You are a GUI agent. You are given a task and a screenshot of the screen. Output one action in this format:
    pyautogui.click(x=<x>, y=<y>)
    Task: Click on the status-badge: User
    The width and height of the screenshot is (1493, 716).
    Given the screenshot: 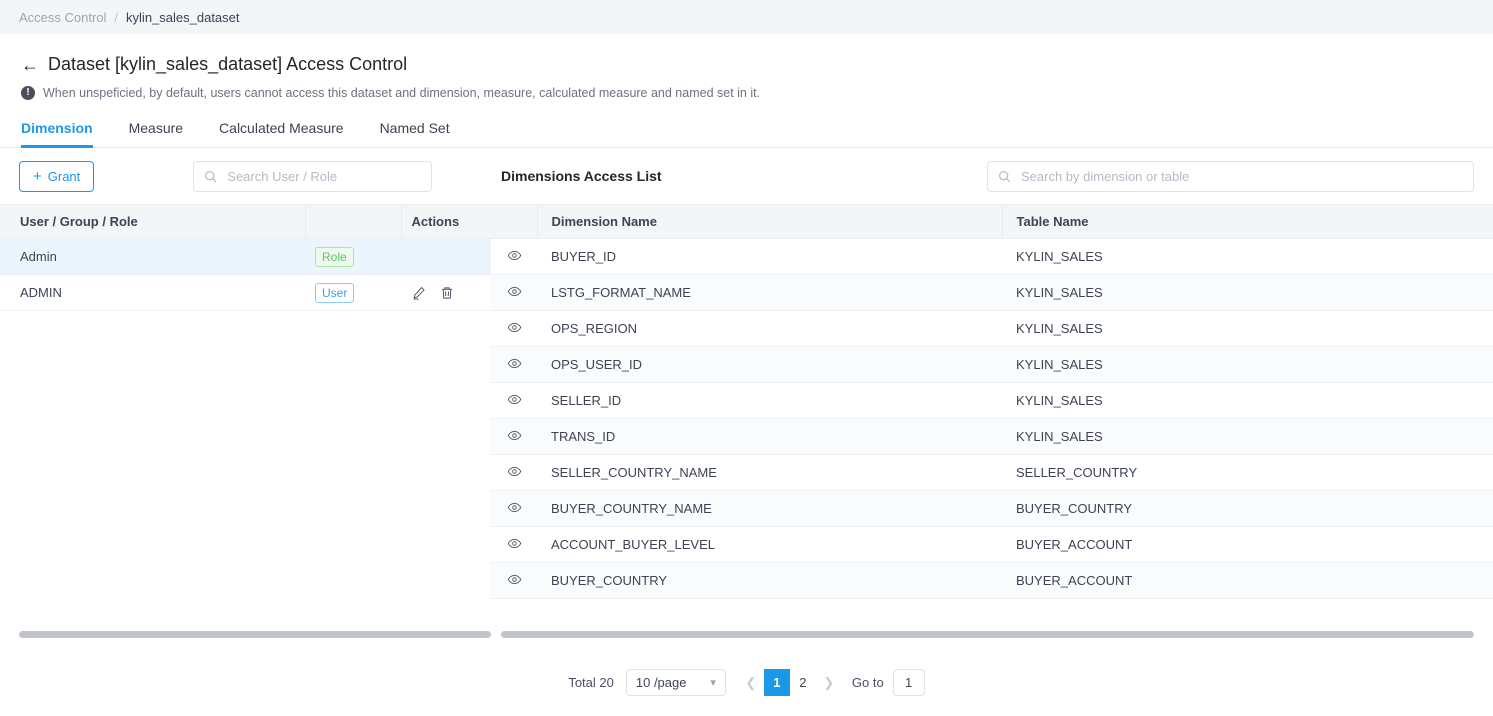 What is the action you would take?
    pyautogui.click(x=335, y=292)
    